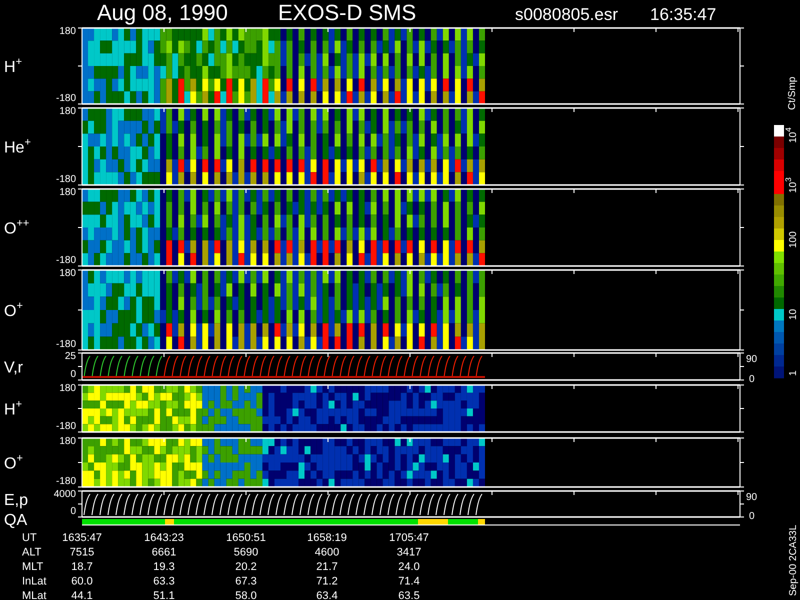 Image resolution: width=800 pixels, height=600 pixels. What do you see at coordinates (347, 12) in the screenshot?
I see `instrument-title: EXOS-D SMS` at bounding box center [347, 12].